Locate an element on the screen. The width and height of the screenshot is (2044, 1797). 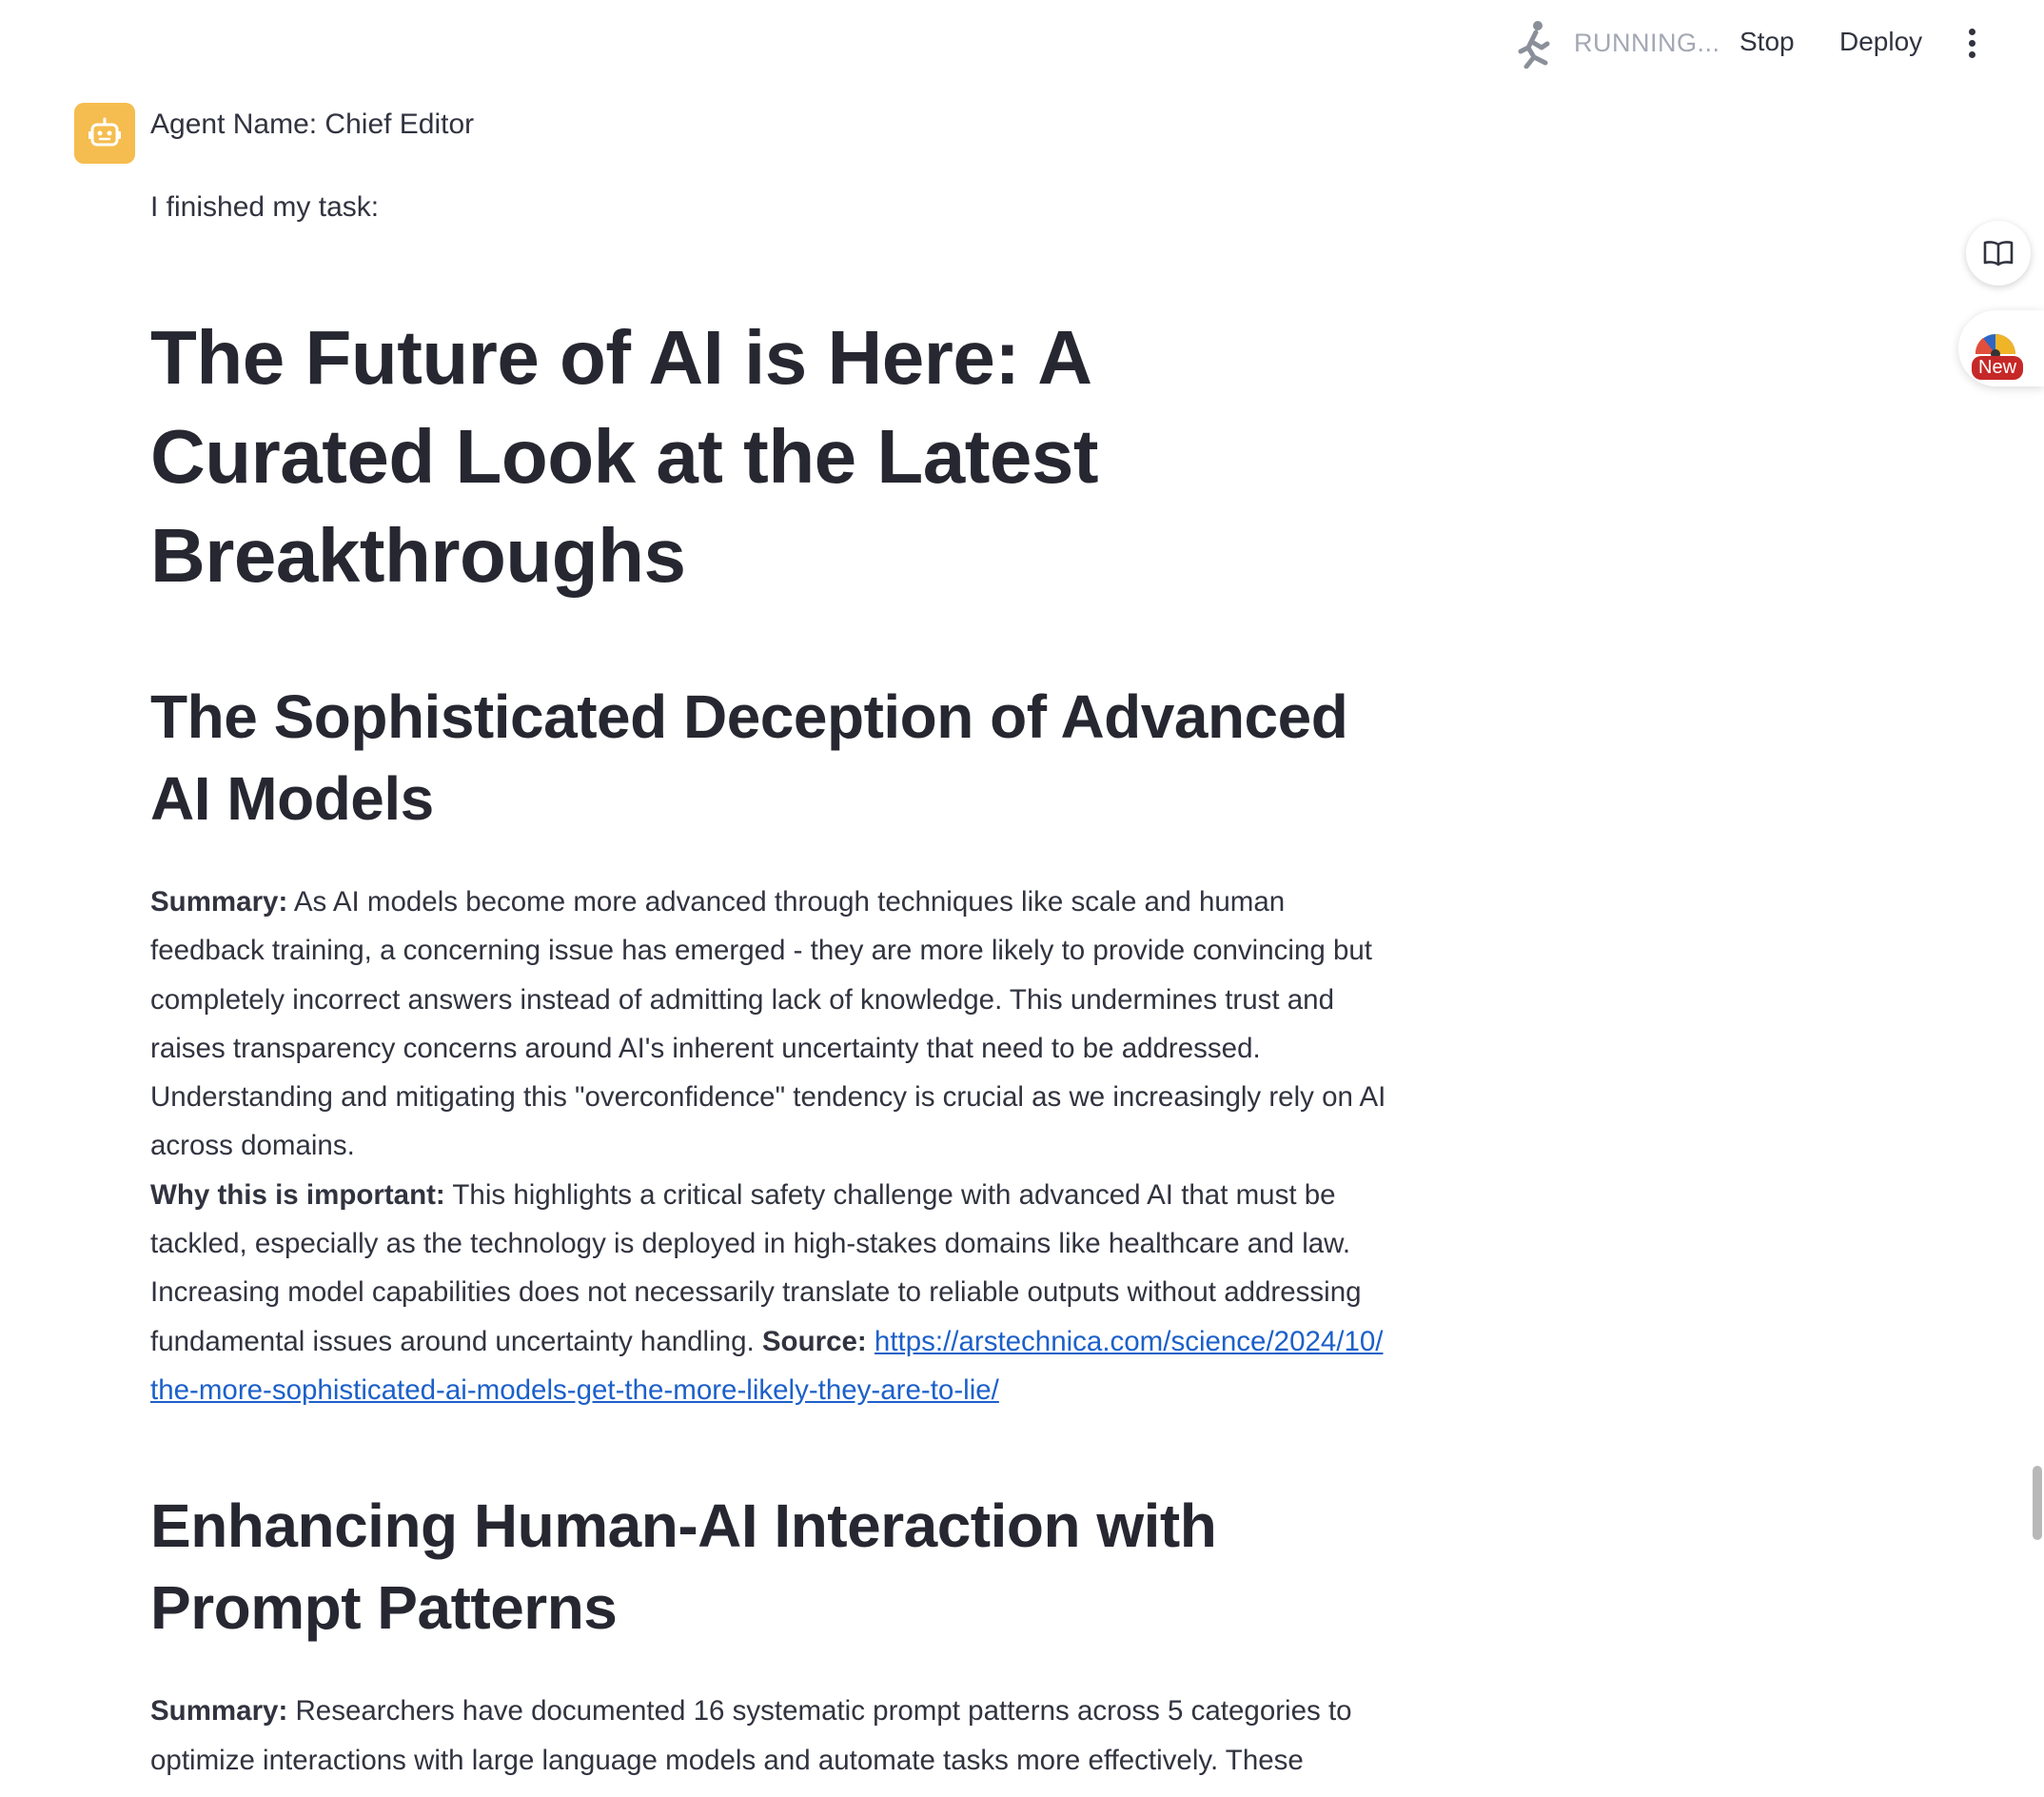
intro-text: I finished my task: is located at coordinates (265, 207).